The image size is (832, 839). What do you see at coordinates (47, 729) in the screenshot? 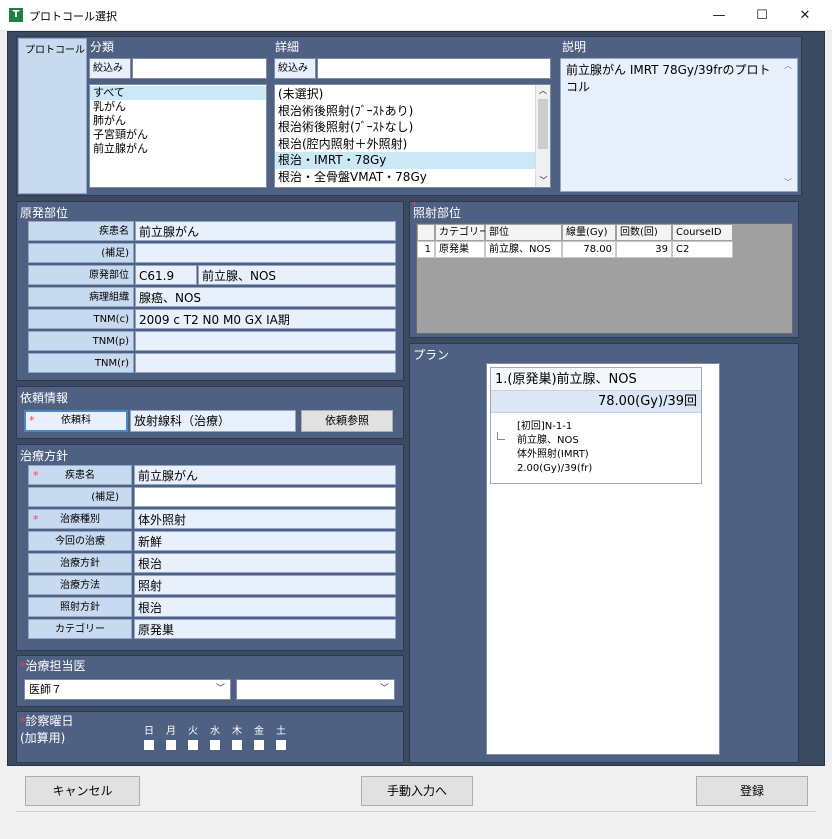
I see `shinsatsu-title: *診察曜日 (加算用)` at bounding box center [47, 729].